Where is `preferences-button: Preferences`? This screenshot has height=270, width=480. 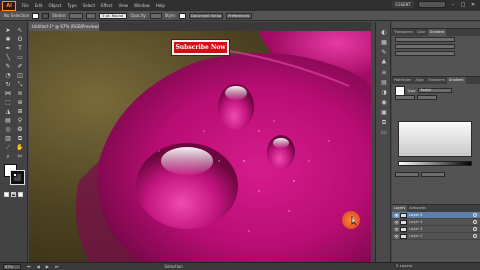
preferences-button: Preferences is located at coordinates (239, 15).